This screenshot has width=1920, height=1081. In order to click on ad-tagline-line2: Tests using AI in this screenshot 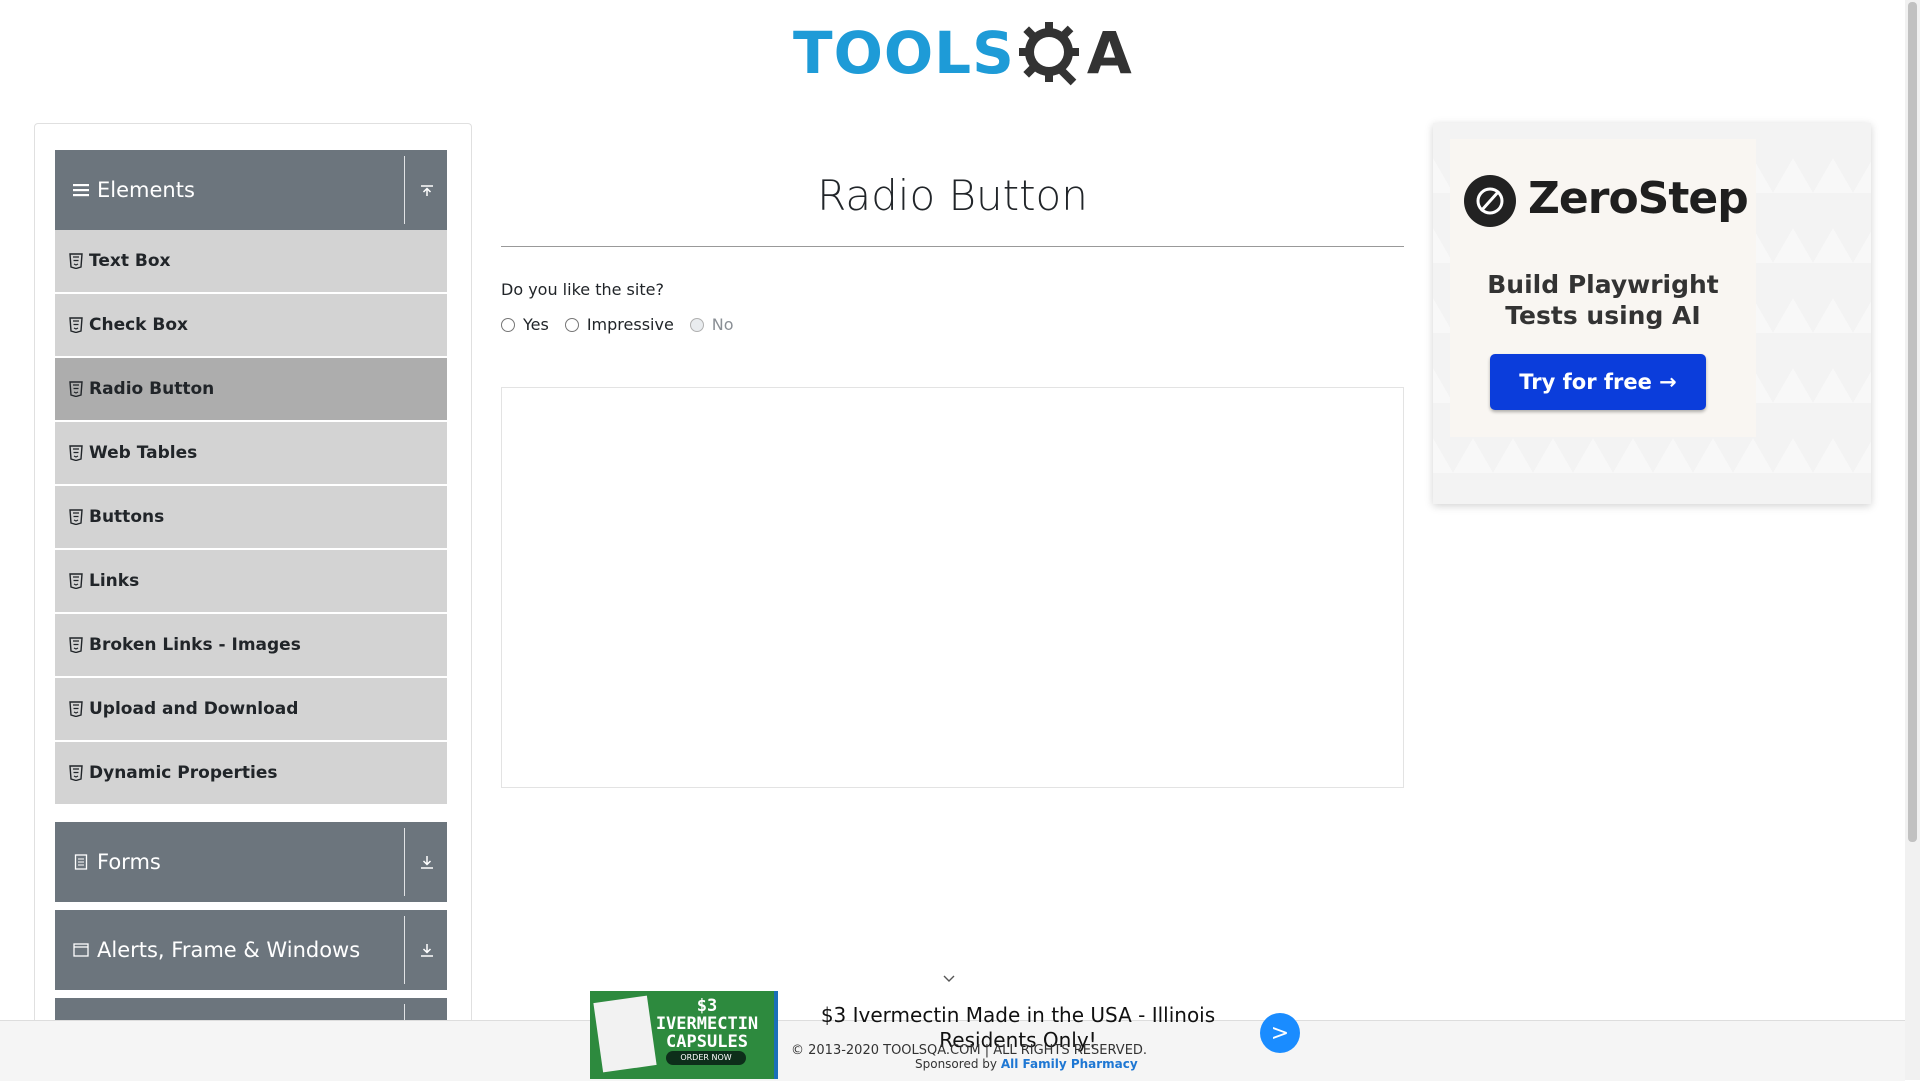, I will do `click(1603, 315)`.